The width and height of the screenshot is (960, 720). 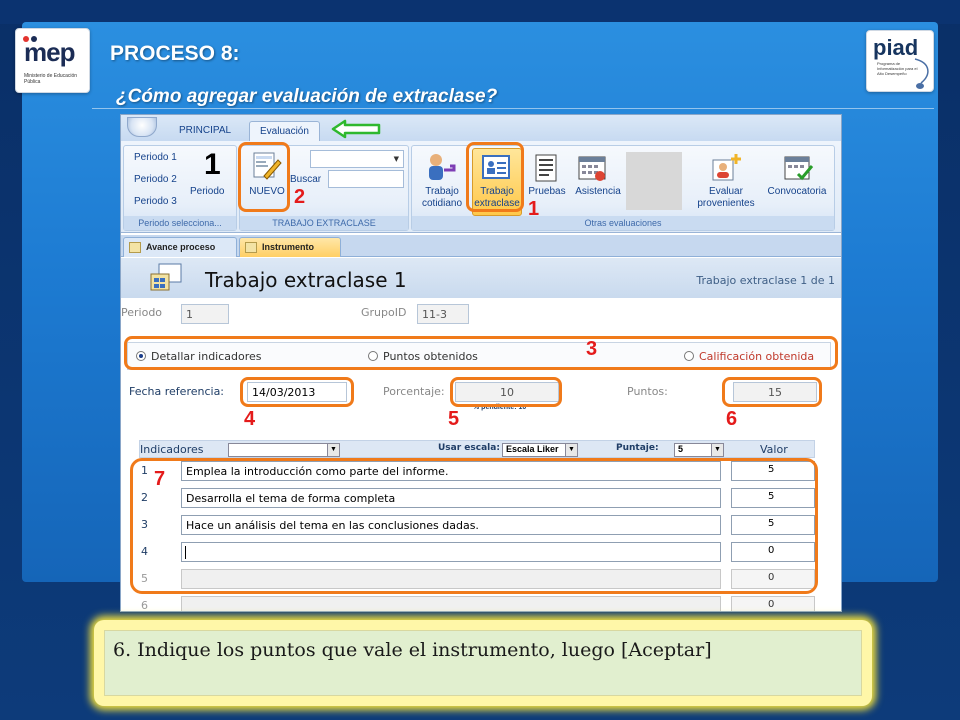 What do you see at coordinates (726, 167) in the screenshot?
I see `person-plus-icon` at bounding box center [726, 167].